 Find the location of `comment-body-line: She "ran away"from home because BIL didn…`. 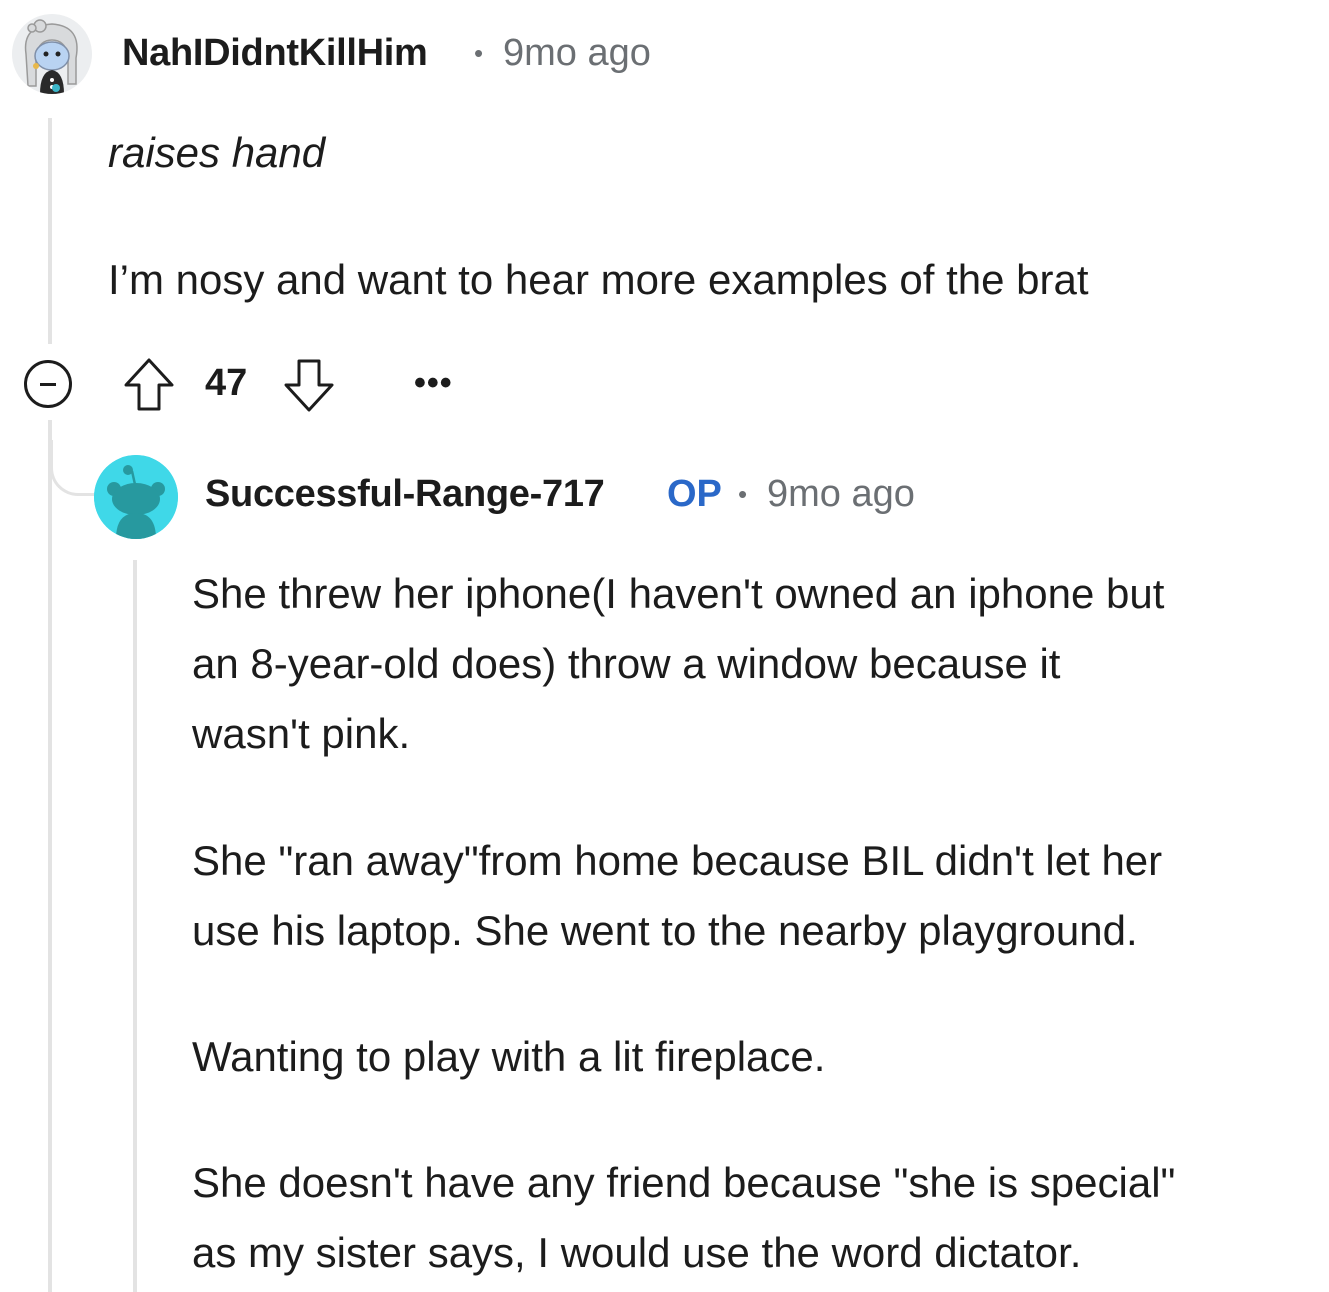

comment-body-line: She "ran away"from home because BIL didn… is located at coordinates (677, 860).